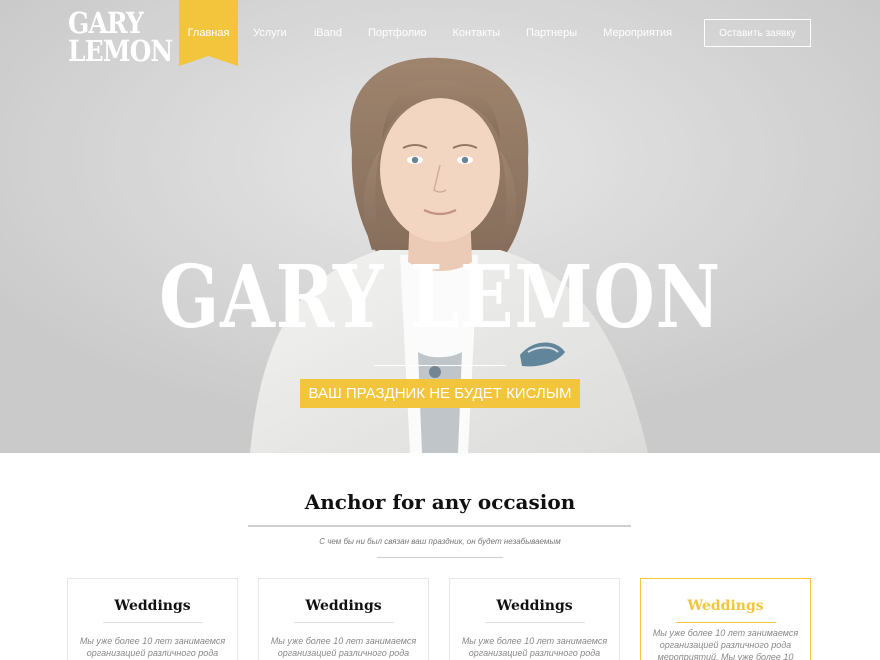 The width and height of the screenshot is (880, 660). I want to click on nav-item-iband: iBand, so click(328, 33).